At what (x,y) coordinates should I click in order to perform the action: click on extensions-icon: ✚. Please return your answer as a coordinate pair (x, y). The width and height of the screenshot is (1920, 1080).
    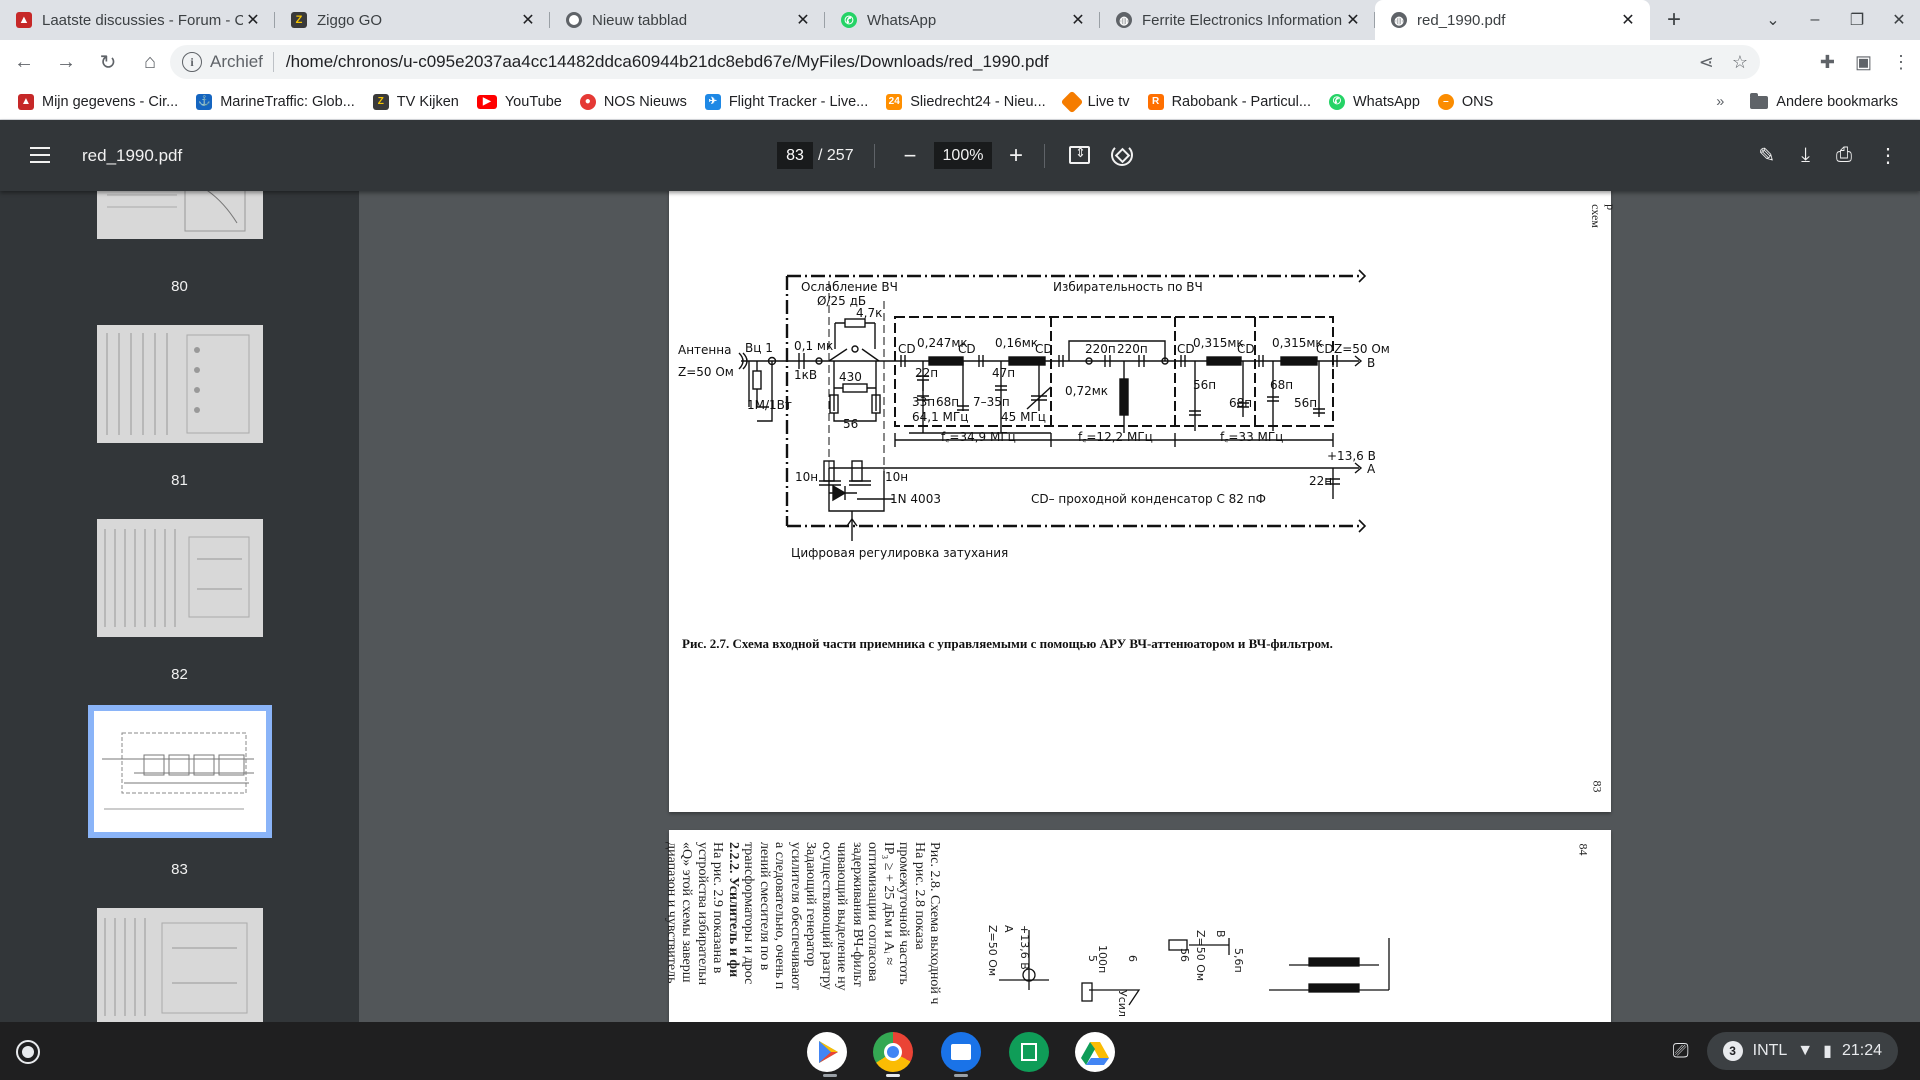
    Looking at the image, I should click on (1827, 62).